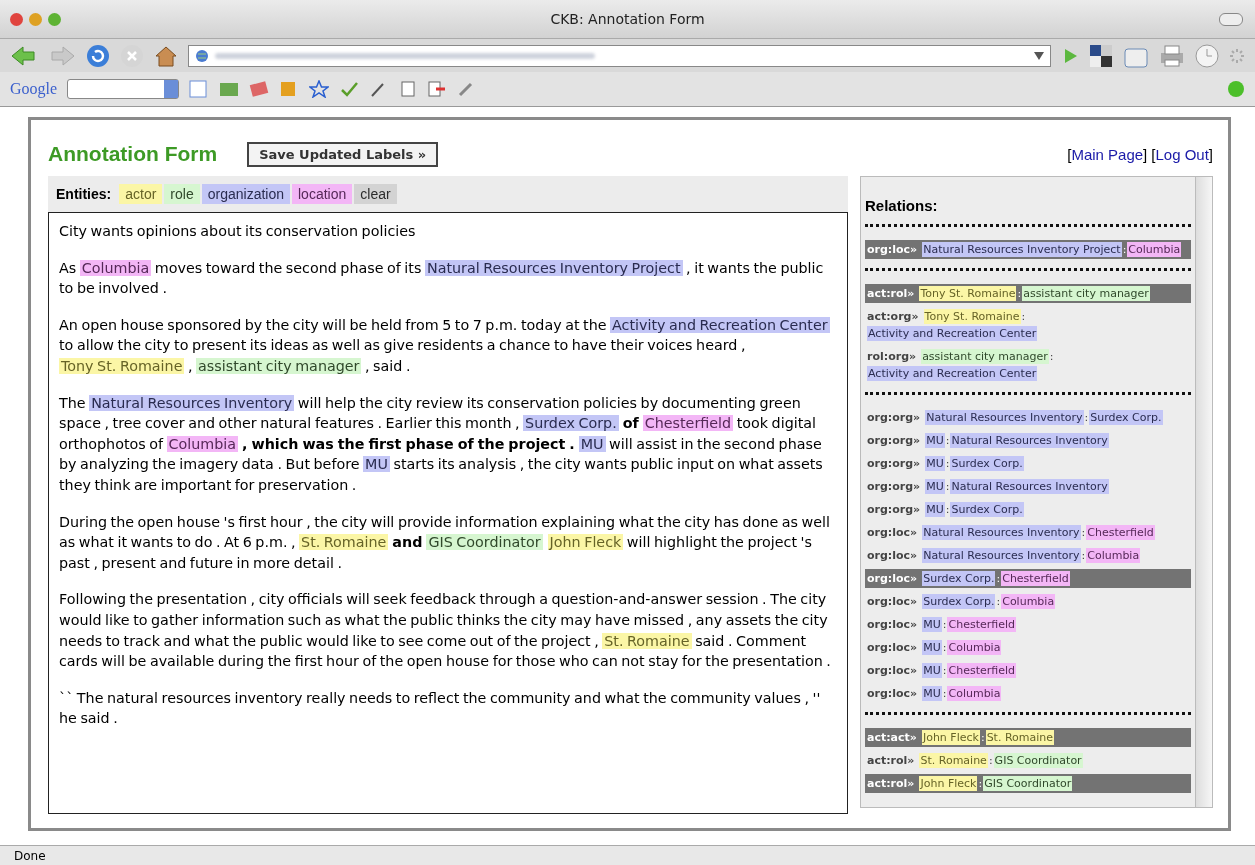 The height and width of the screenshot is (865, 1255). I want to click on scrollbar, so click(1203, 492).